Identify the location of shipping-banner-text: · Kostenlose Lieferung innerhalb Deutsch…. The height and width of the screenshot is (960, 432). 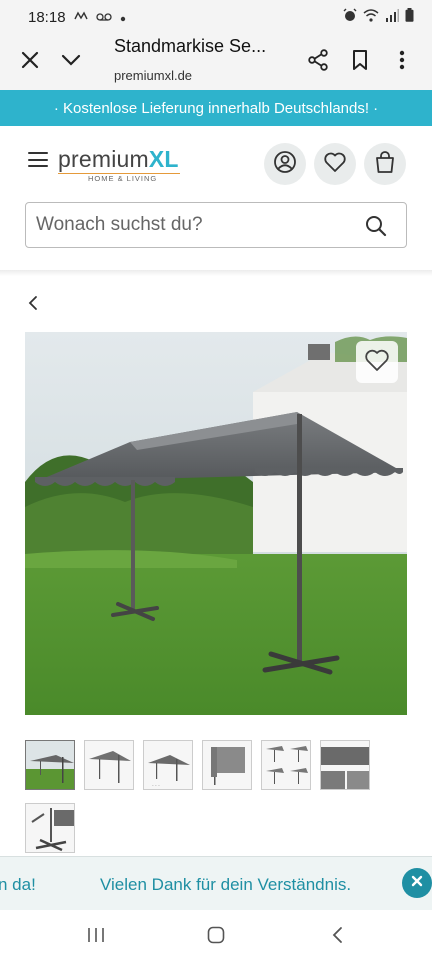
(216, 108).